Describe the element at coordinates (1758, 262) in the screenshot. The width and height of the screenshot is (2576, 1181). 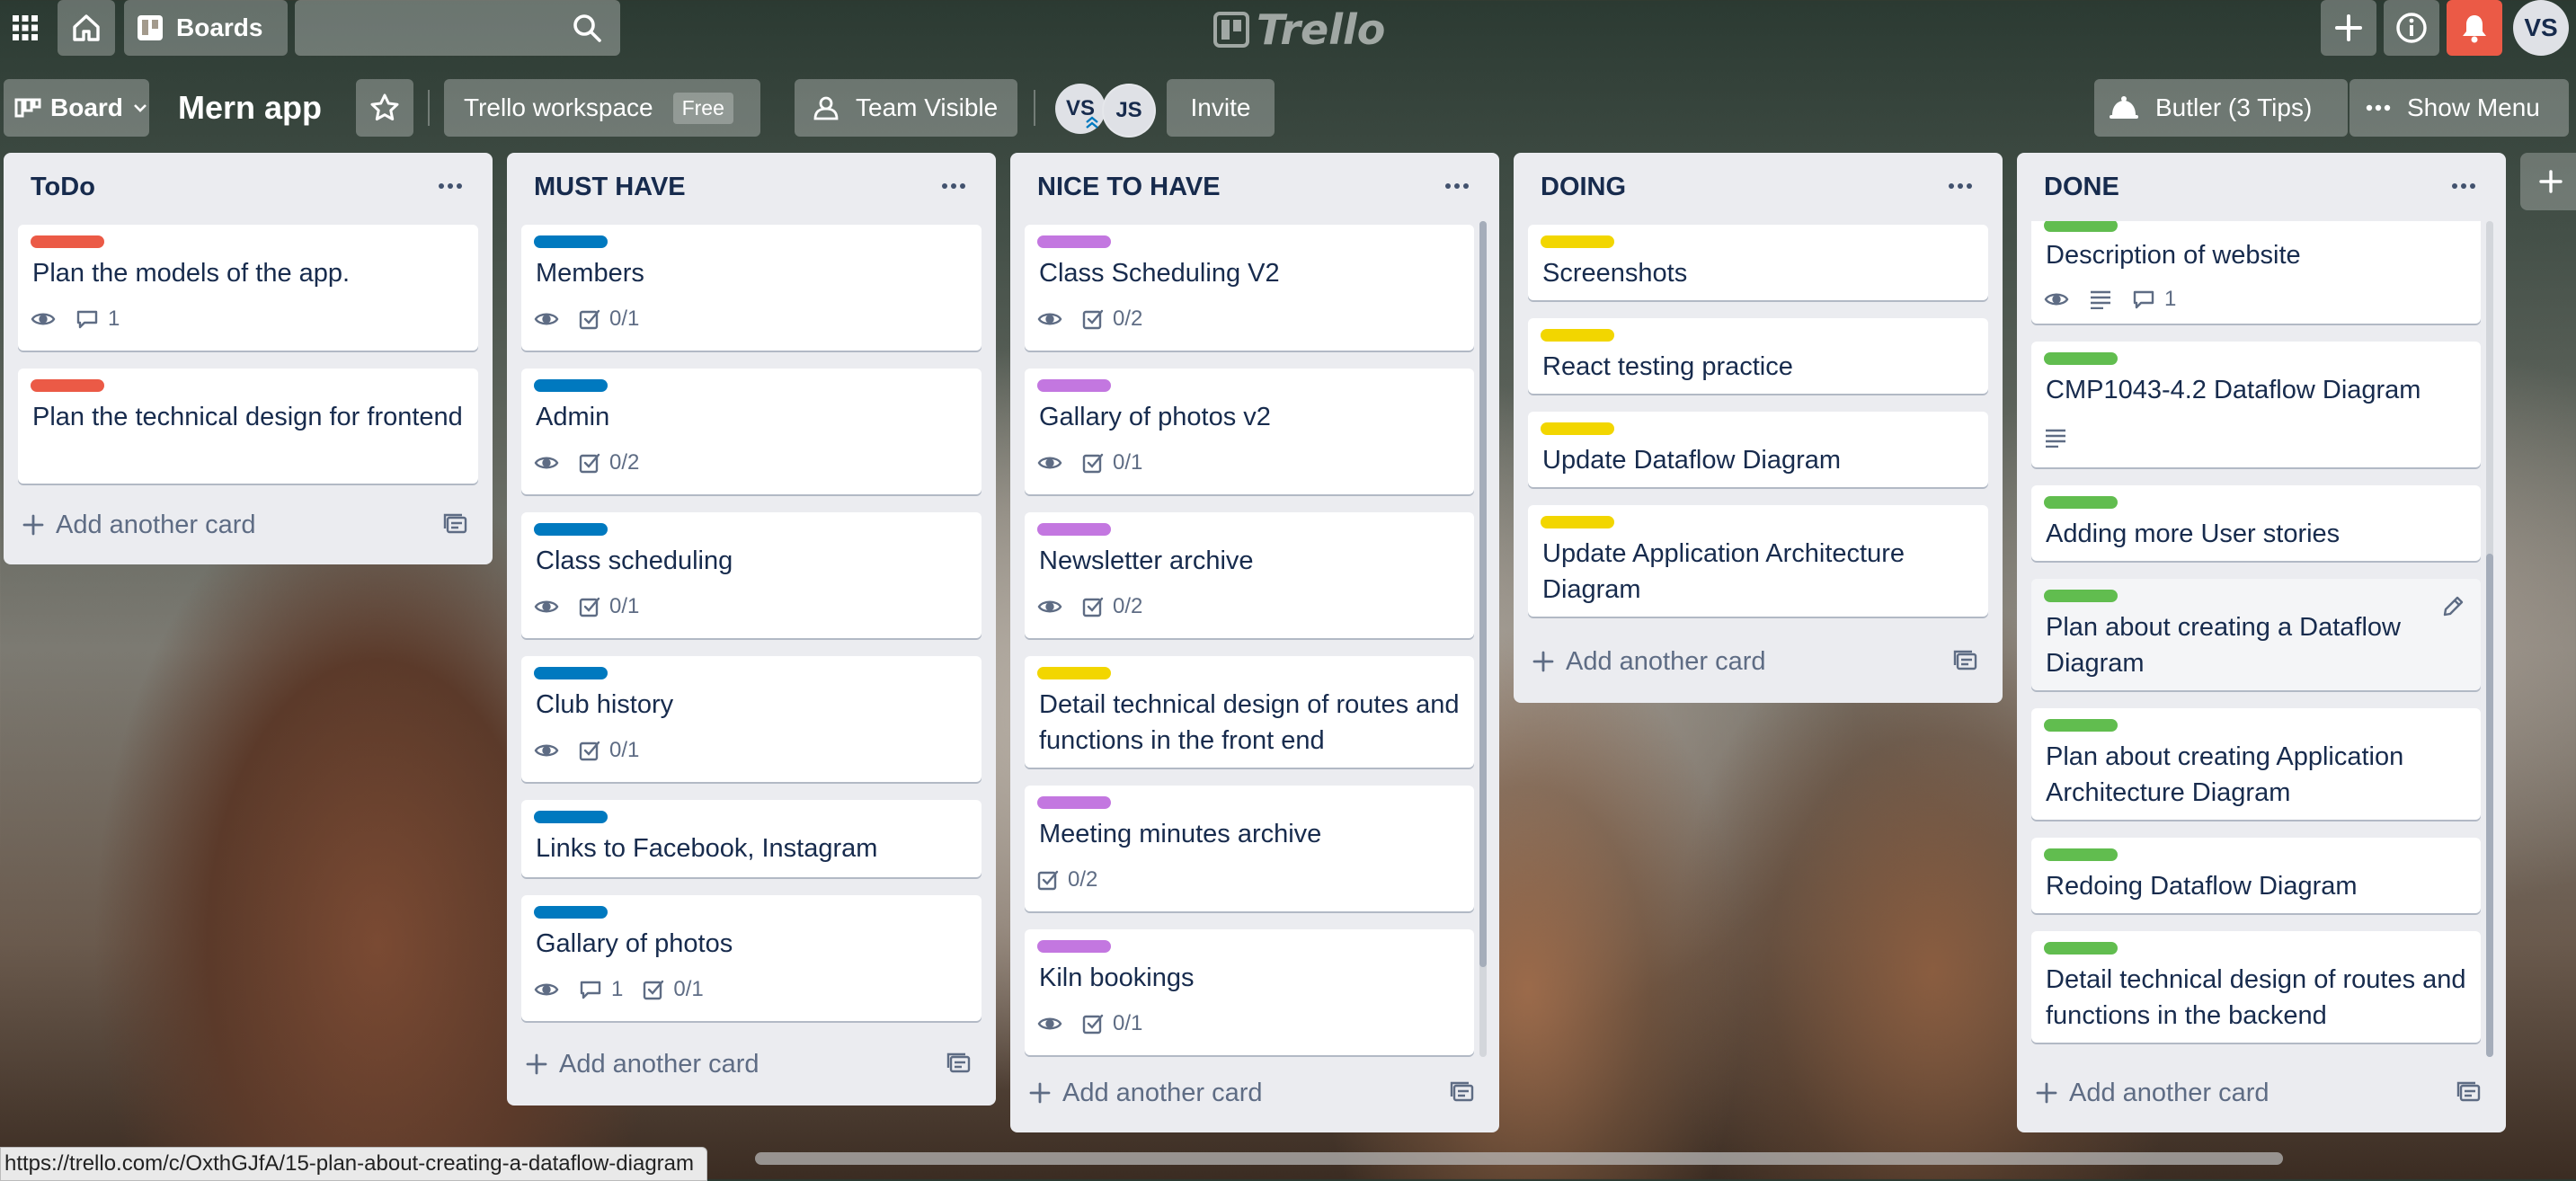
I see `card: Screenshots` at that location.